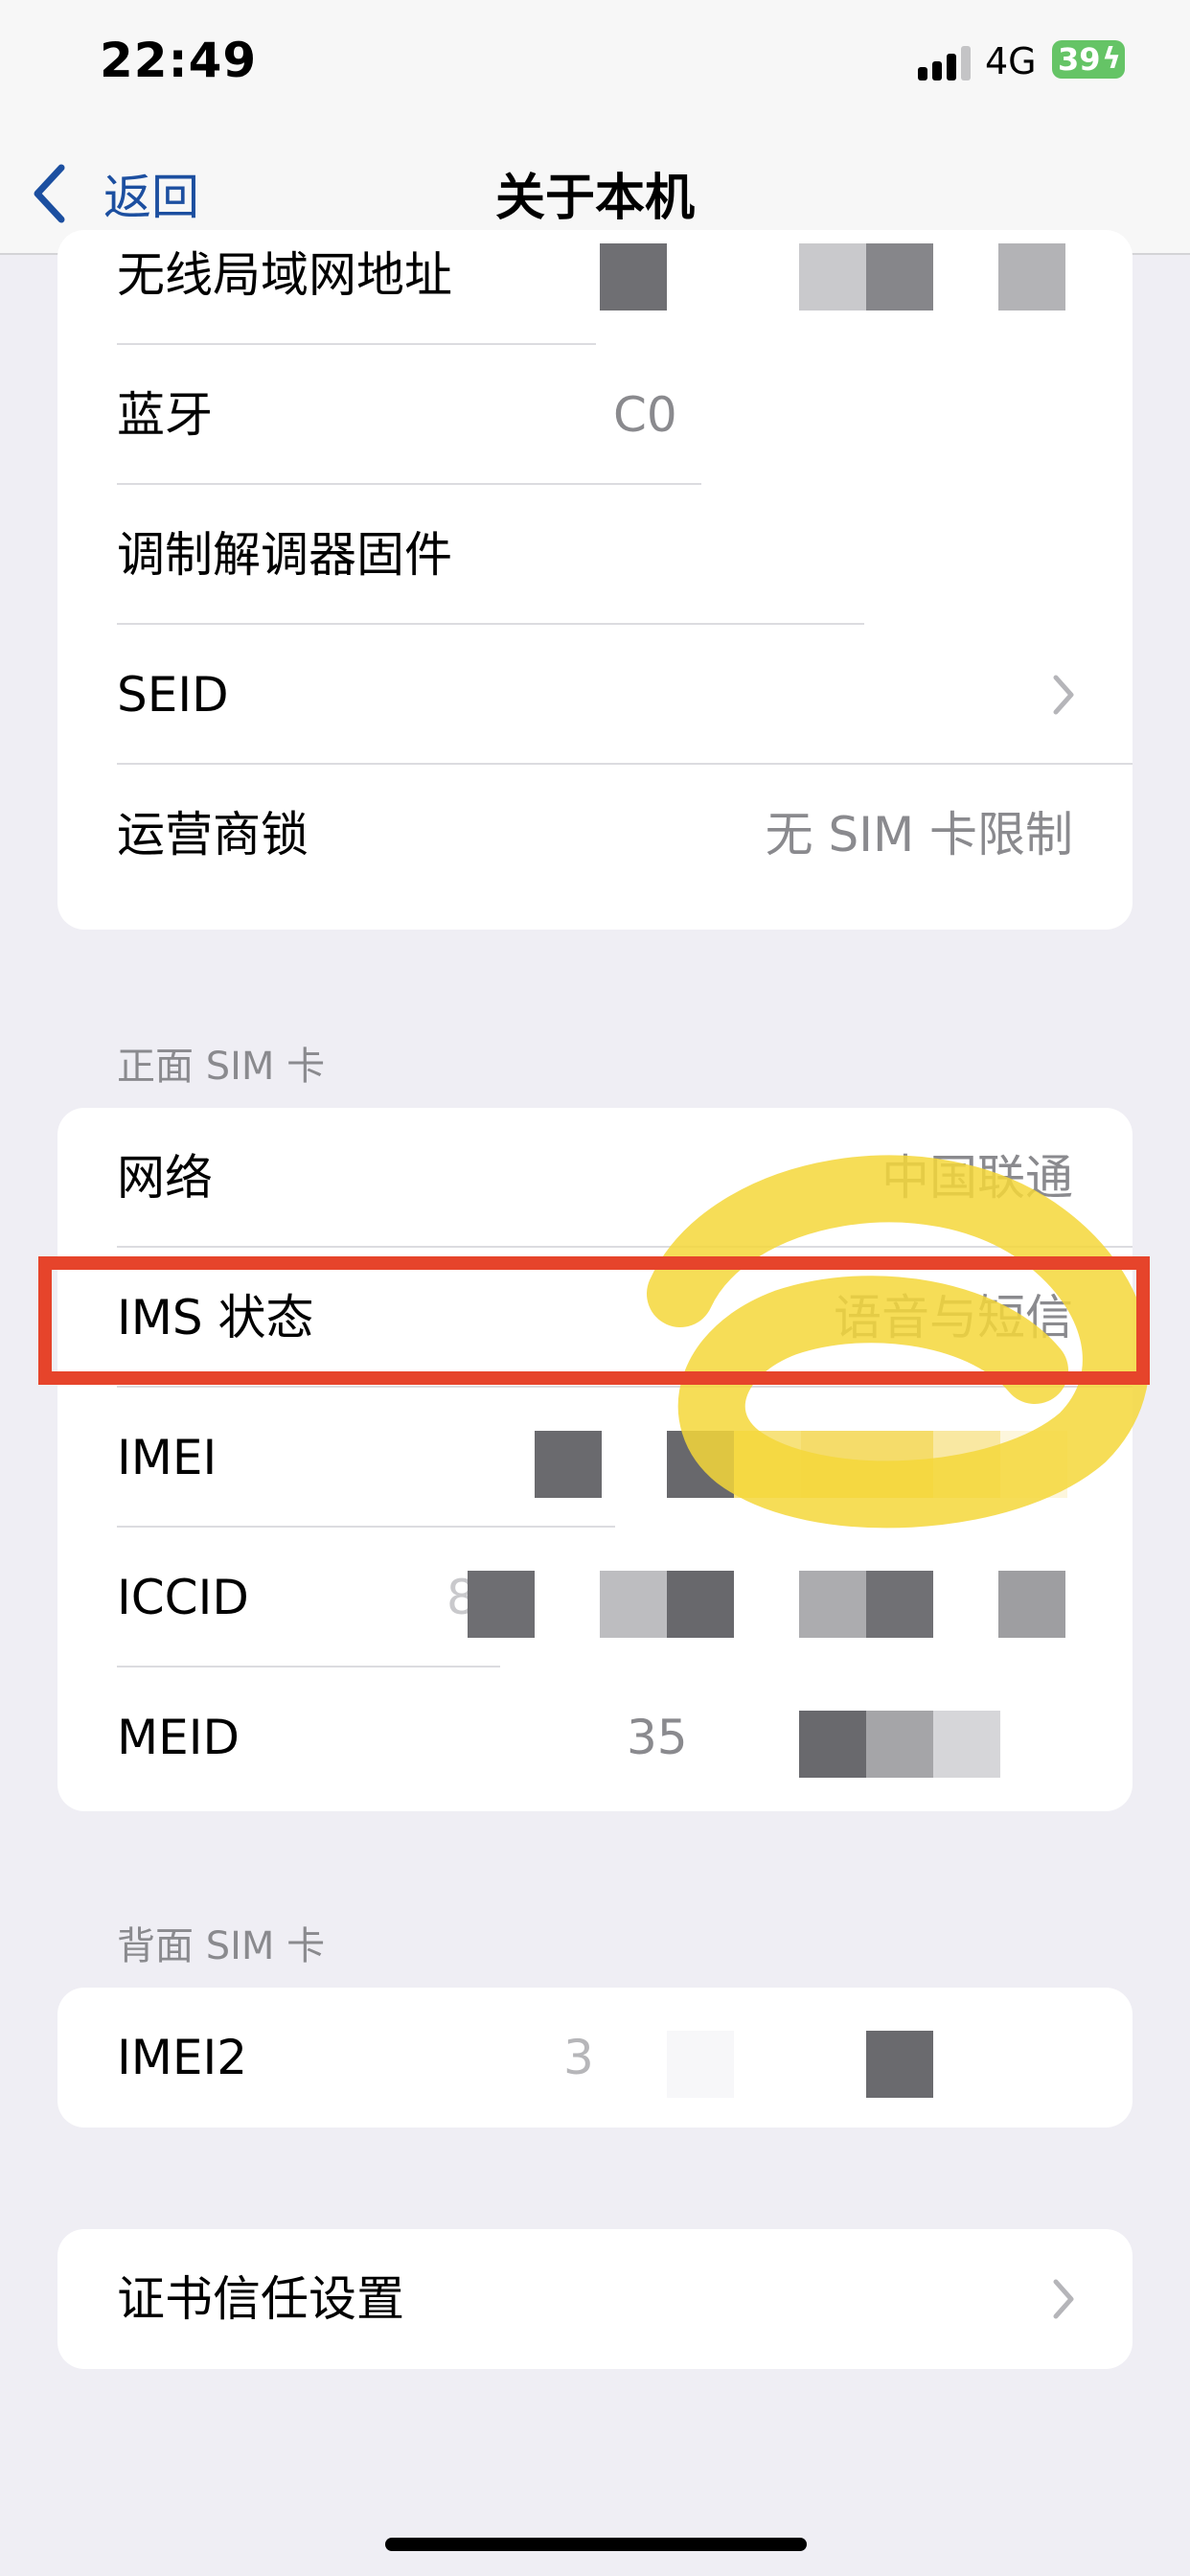 The image size is (1190, 2576). I want to click on row-label: 无线局域网地址, so click(285, 275).